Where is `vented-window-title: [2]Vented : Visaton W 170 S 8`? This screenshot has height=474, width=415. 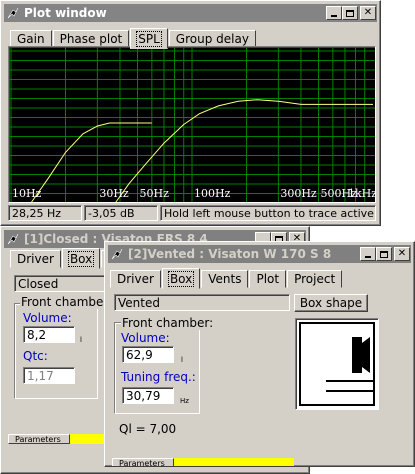 vented-window-title: [2]Vented : Visaton W 170 S 8 is located at coordinates (230, 254).